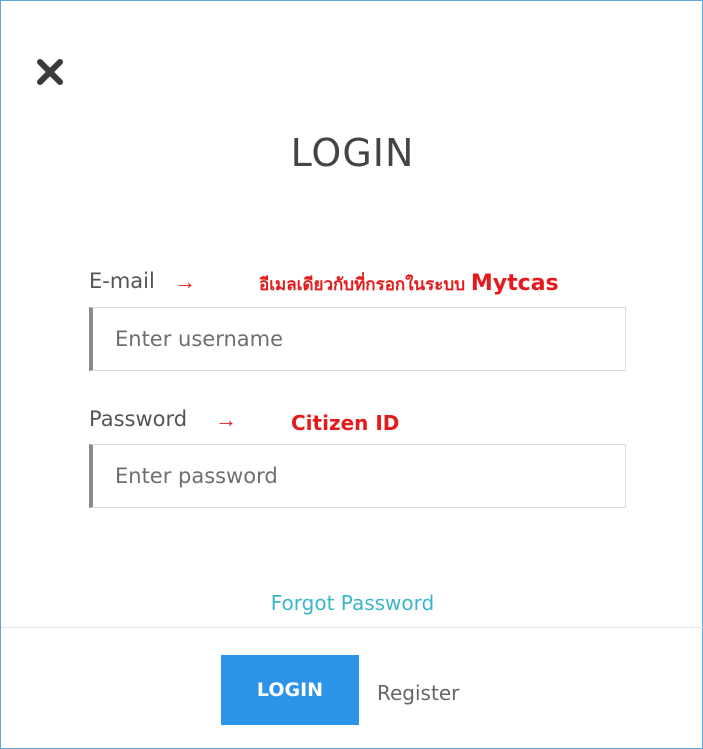 This screenshot has height=749, width=703. What do you see at coordinates (352, 153) in the screenshot?
I see `dialog-title: LOGIN` at bounding box center [352, 153].